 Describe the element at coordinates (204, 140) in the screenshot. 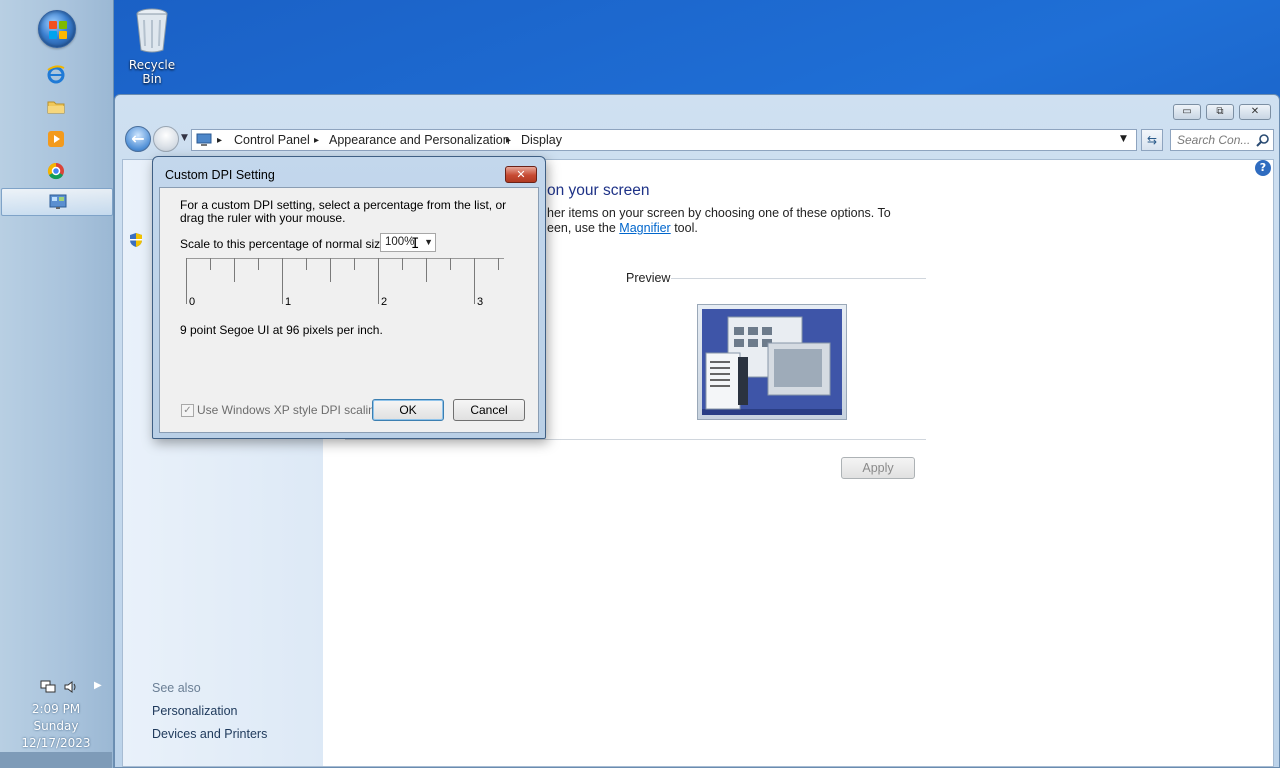

I see `computer-icon` at that location.